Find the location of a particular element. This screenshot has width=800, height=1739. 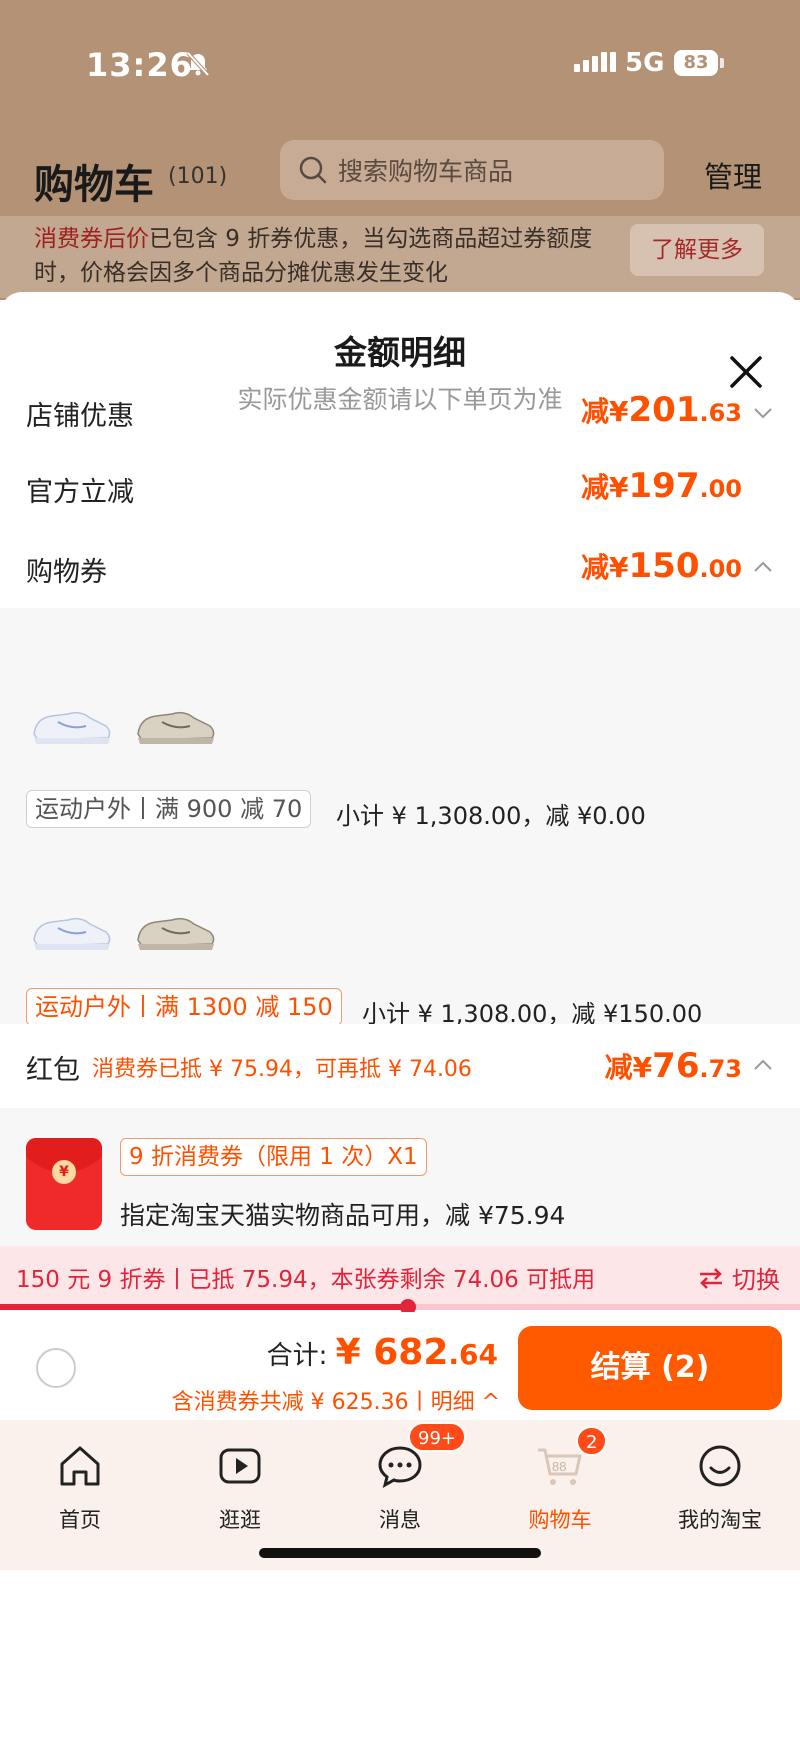

network-type: 5G is located at coordinates (645, 63).